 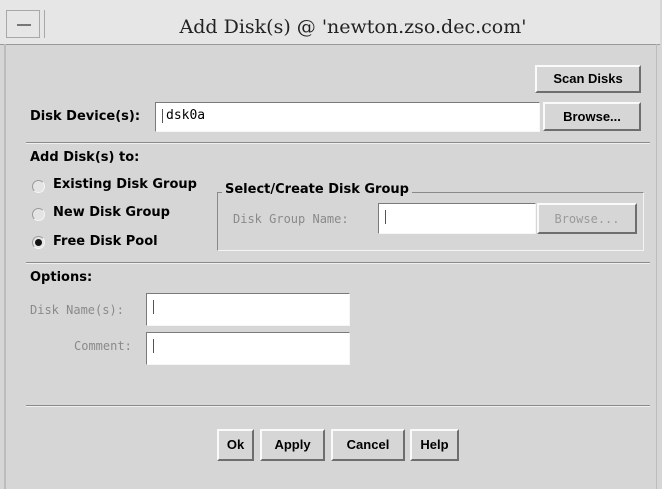 What do you see at coordinates (125, 184) in the screenshot?
I see `radio-existing-label: Existing Disk Group` at bounding box center [125, 184].